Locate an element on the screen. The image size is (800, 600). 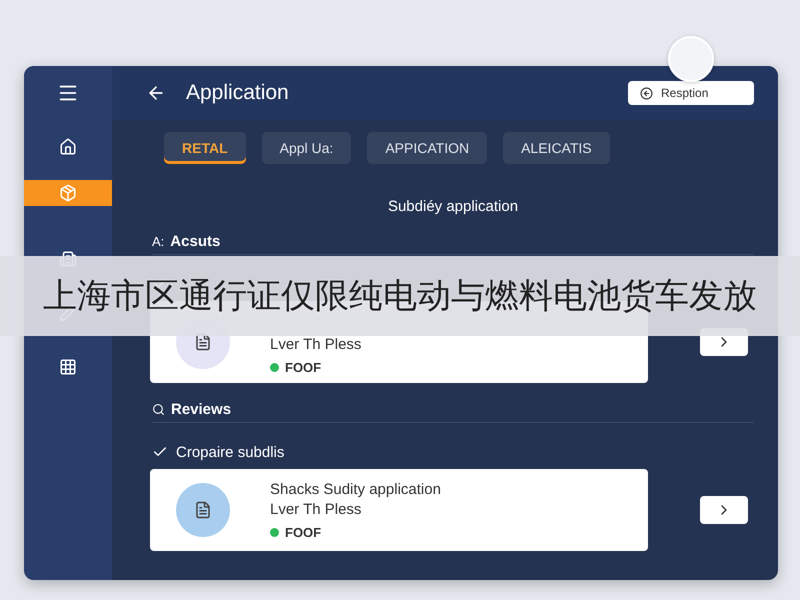
section-title: Reviews is located at coordinates (201, 409).